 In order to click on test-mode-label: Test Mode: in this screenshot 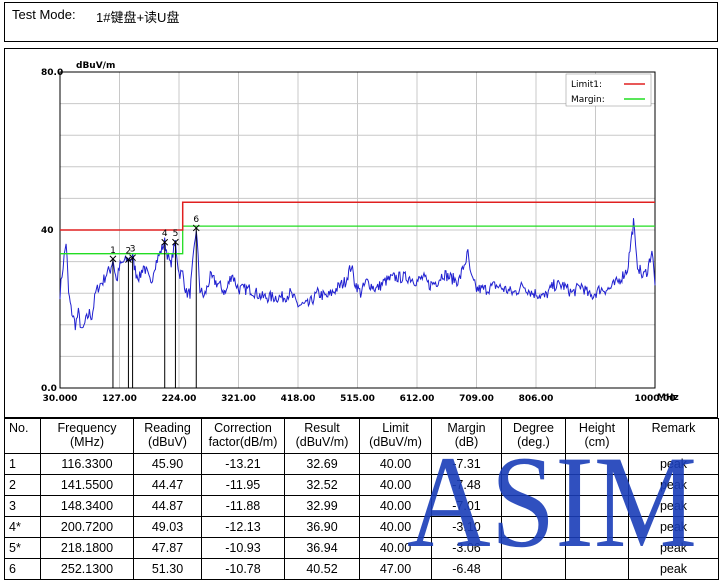, I will do `click(44, 14)`.